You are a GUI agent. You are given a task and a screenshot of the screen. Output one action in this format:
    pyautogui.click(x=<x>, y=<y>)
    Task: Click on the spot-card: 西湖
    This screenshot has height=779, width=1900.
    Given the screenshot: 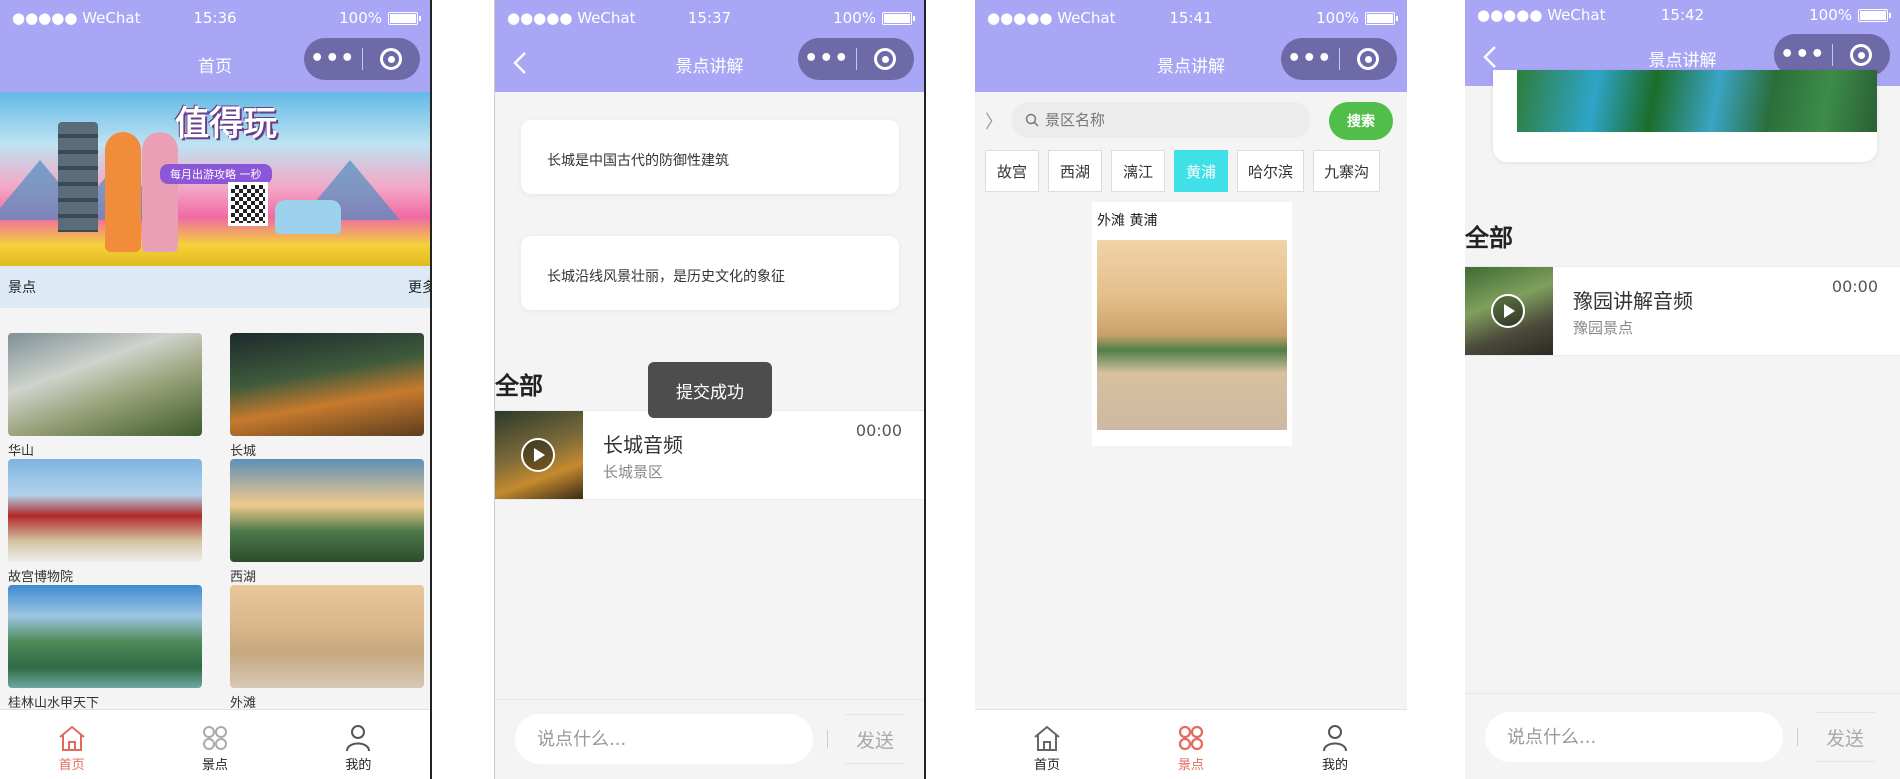 What is the action you would take?
    pyautogui.click(x=327, y=522)
    